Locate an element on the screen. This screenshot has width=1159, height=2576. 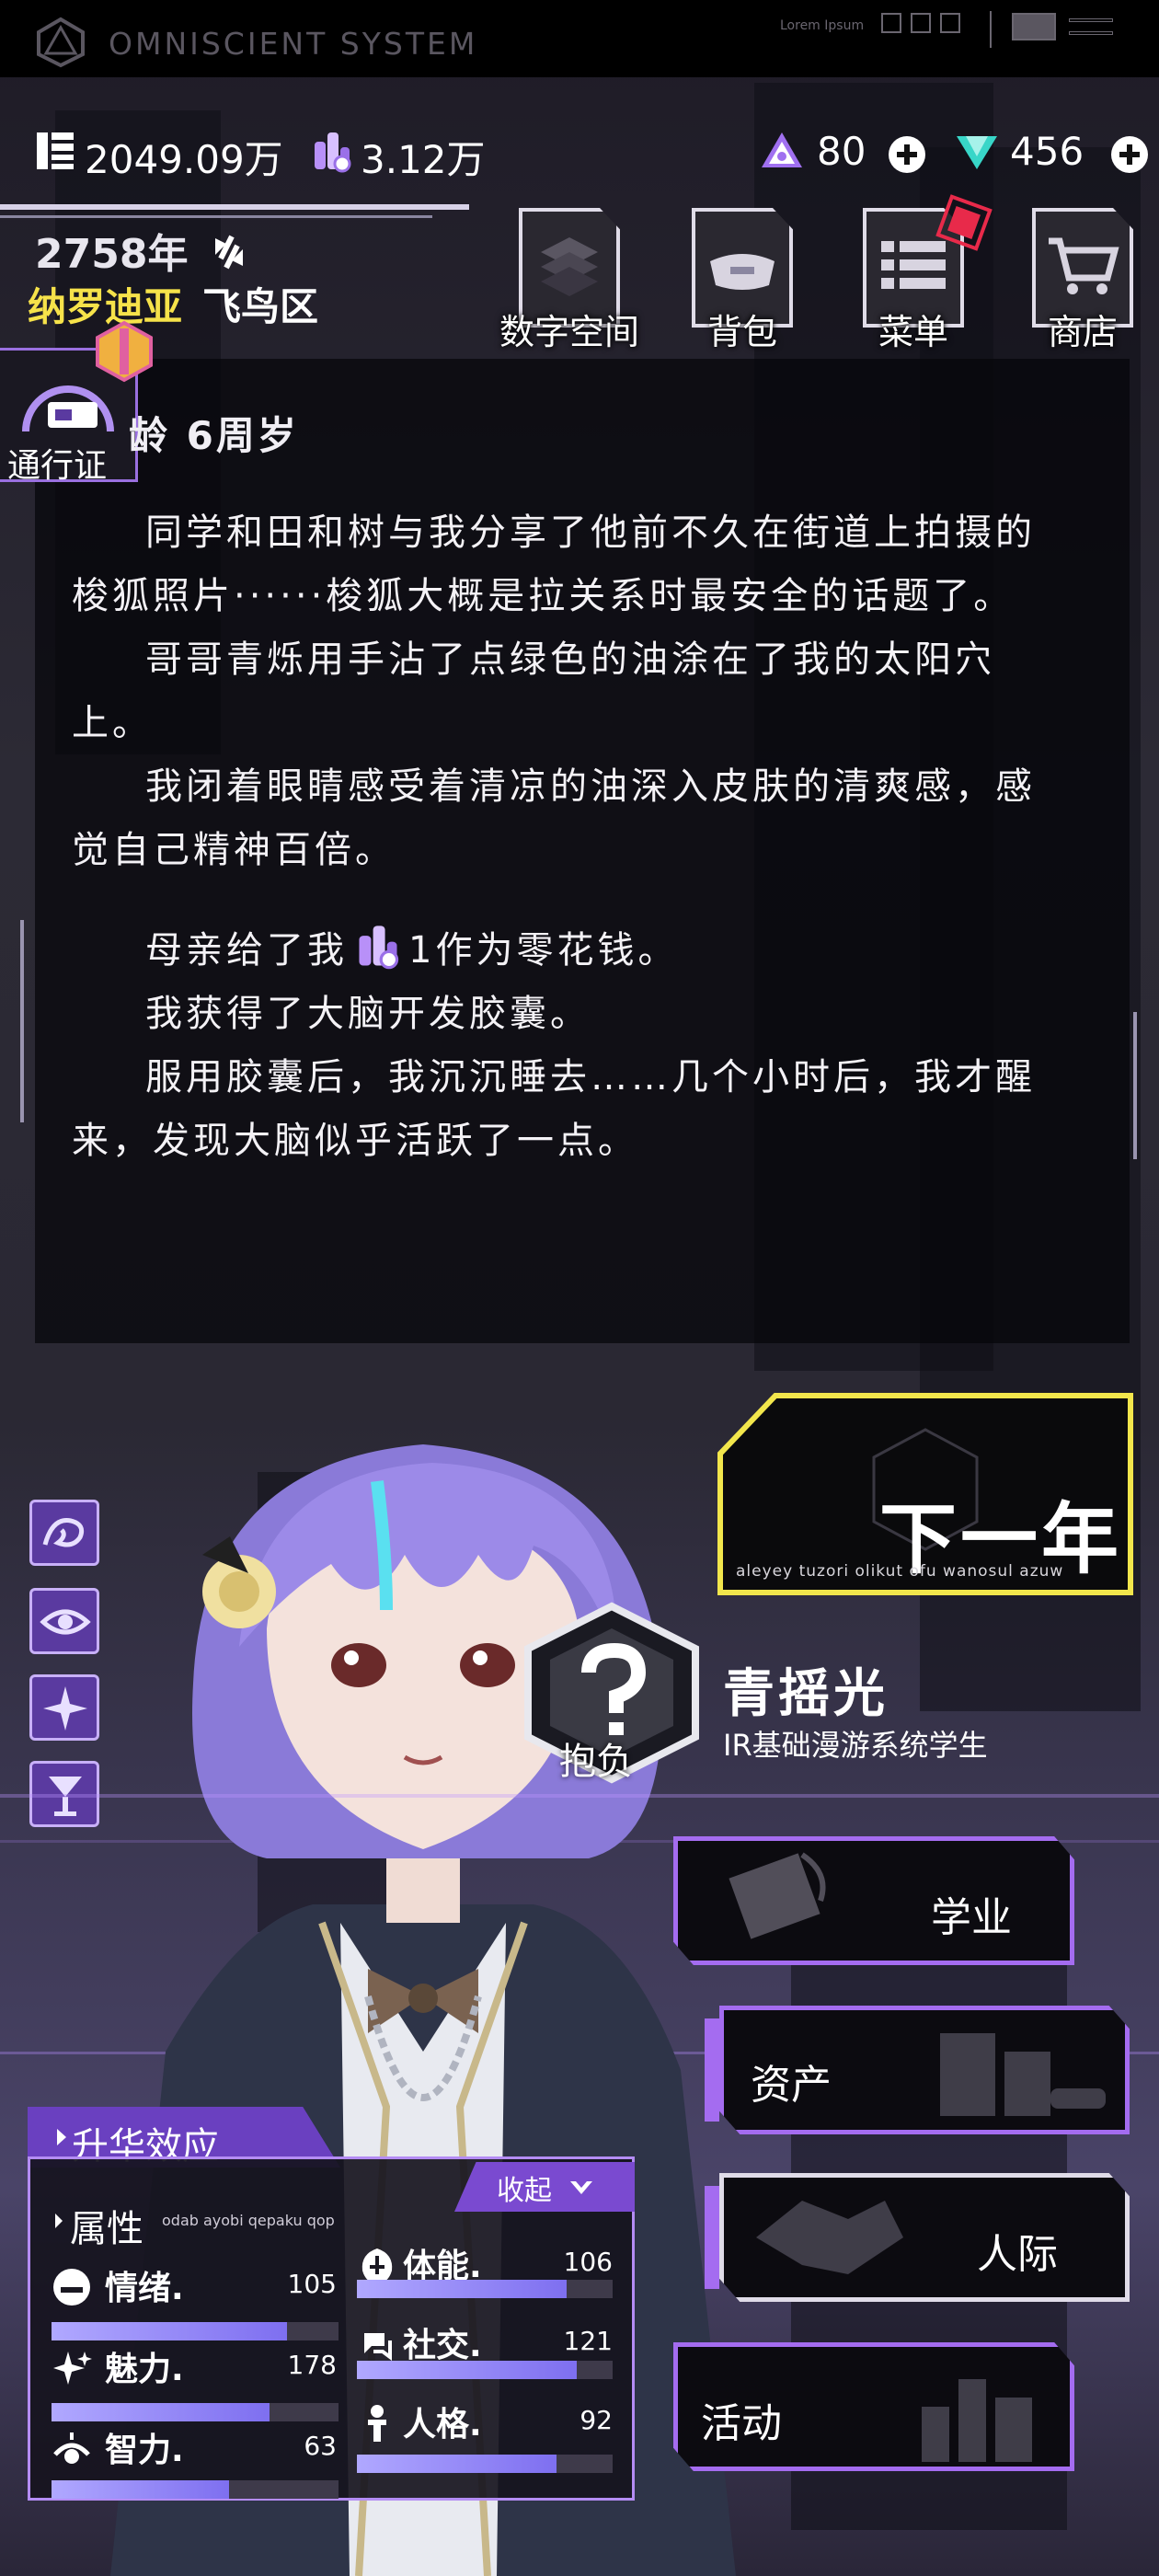
digital-space-button: 数字空间 is located at coordinates (569, 280).